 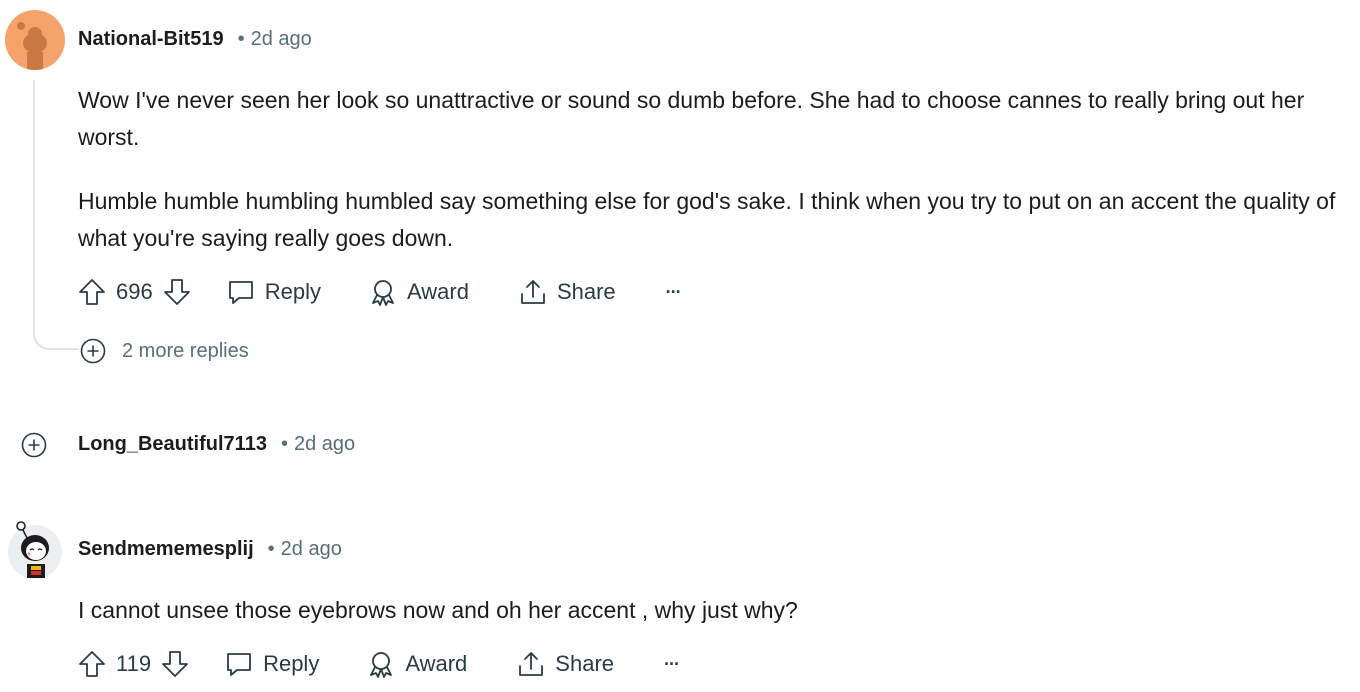 I want to click on more-replies-button: 2 more replies, so click(x=164, y=351).